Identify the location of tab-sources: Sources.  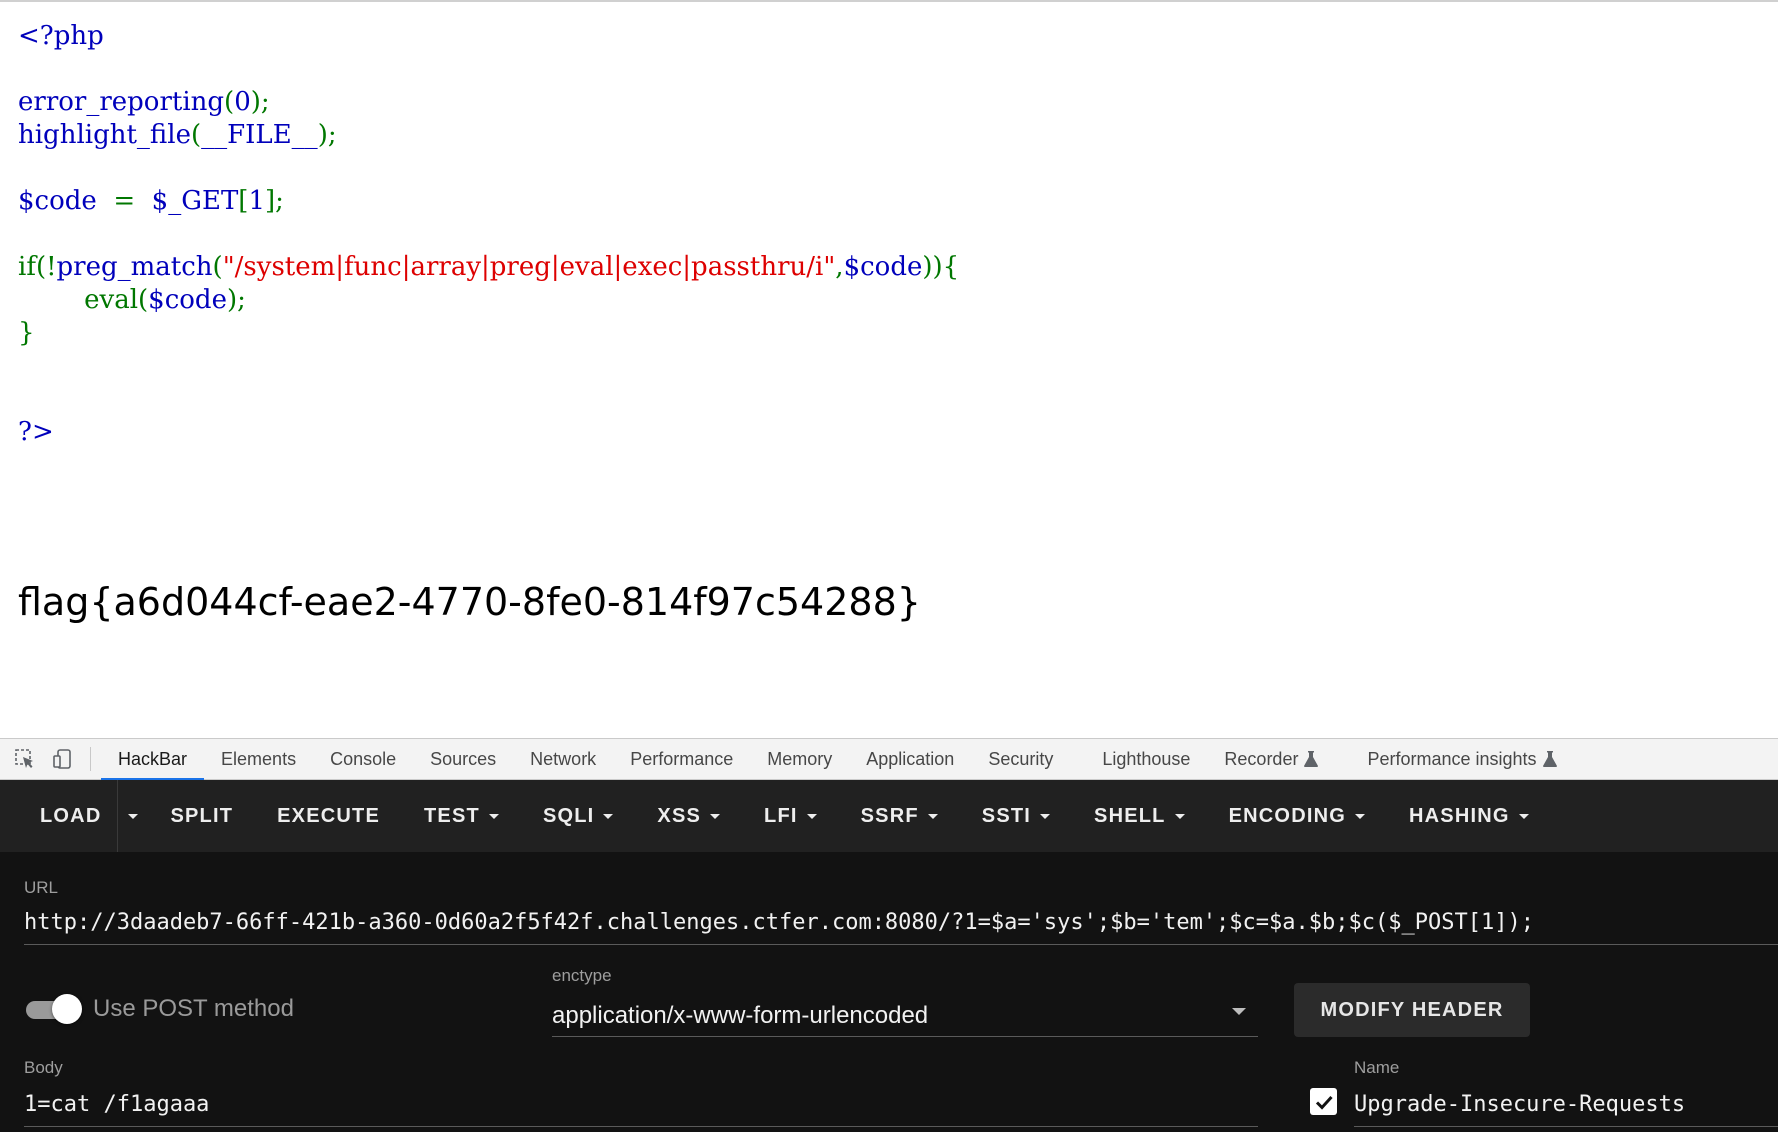
(463, 759).